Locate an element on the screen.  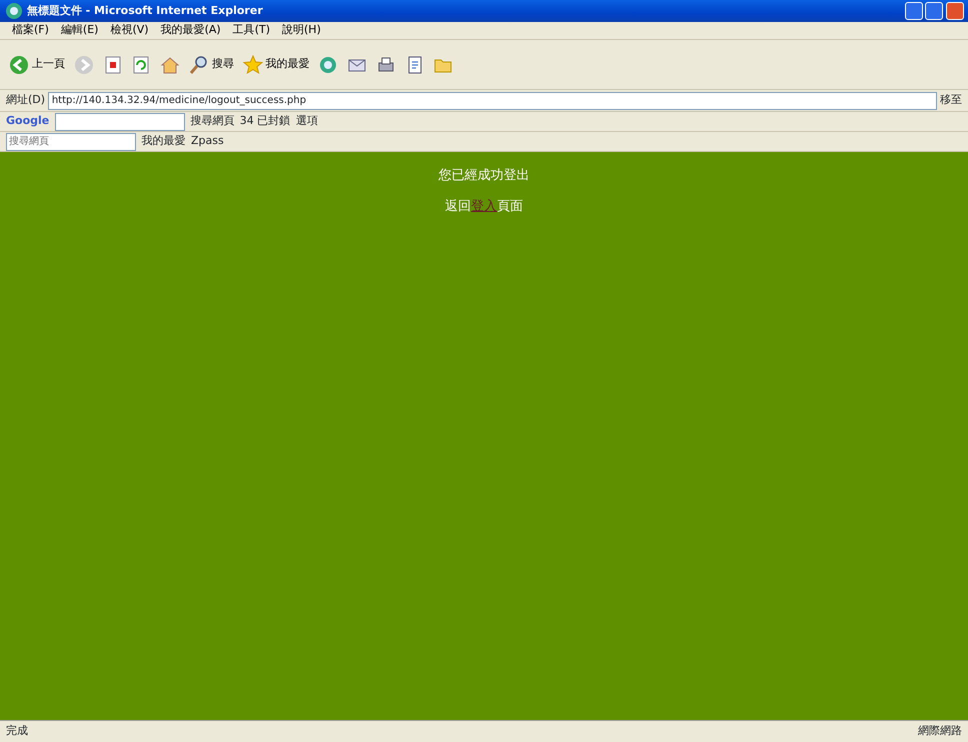
options-button: 選項 is located at coordinates (307, 121).